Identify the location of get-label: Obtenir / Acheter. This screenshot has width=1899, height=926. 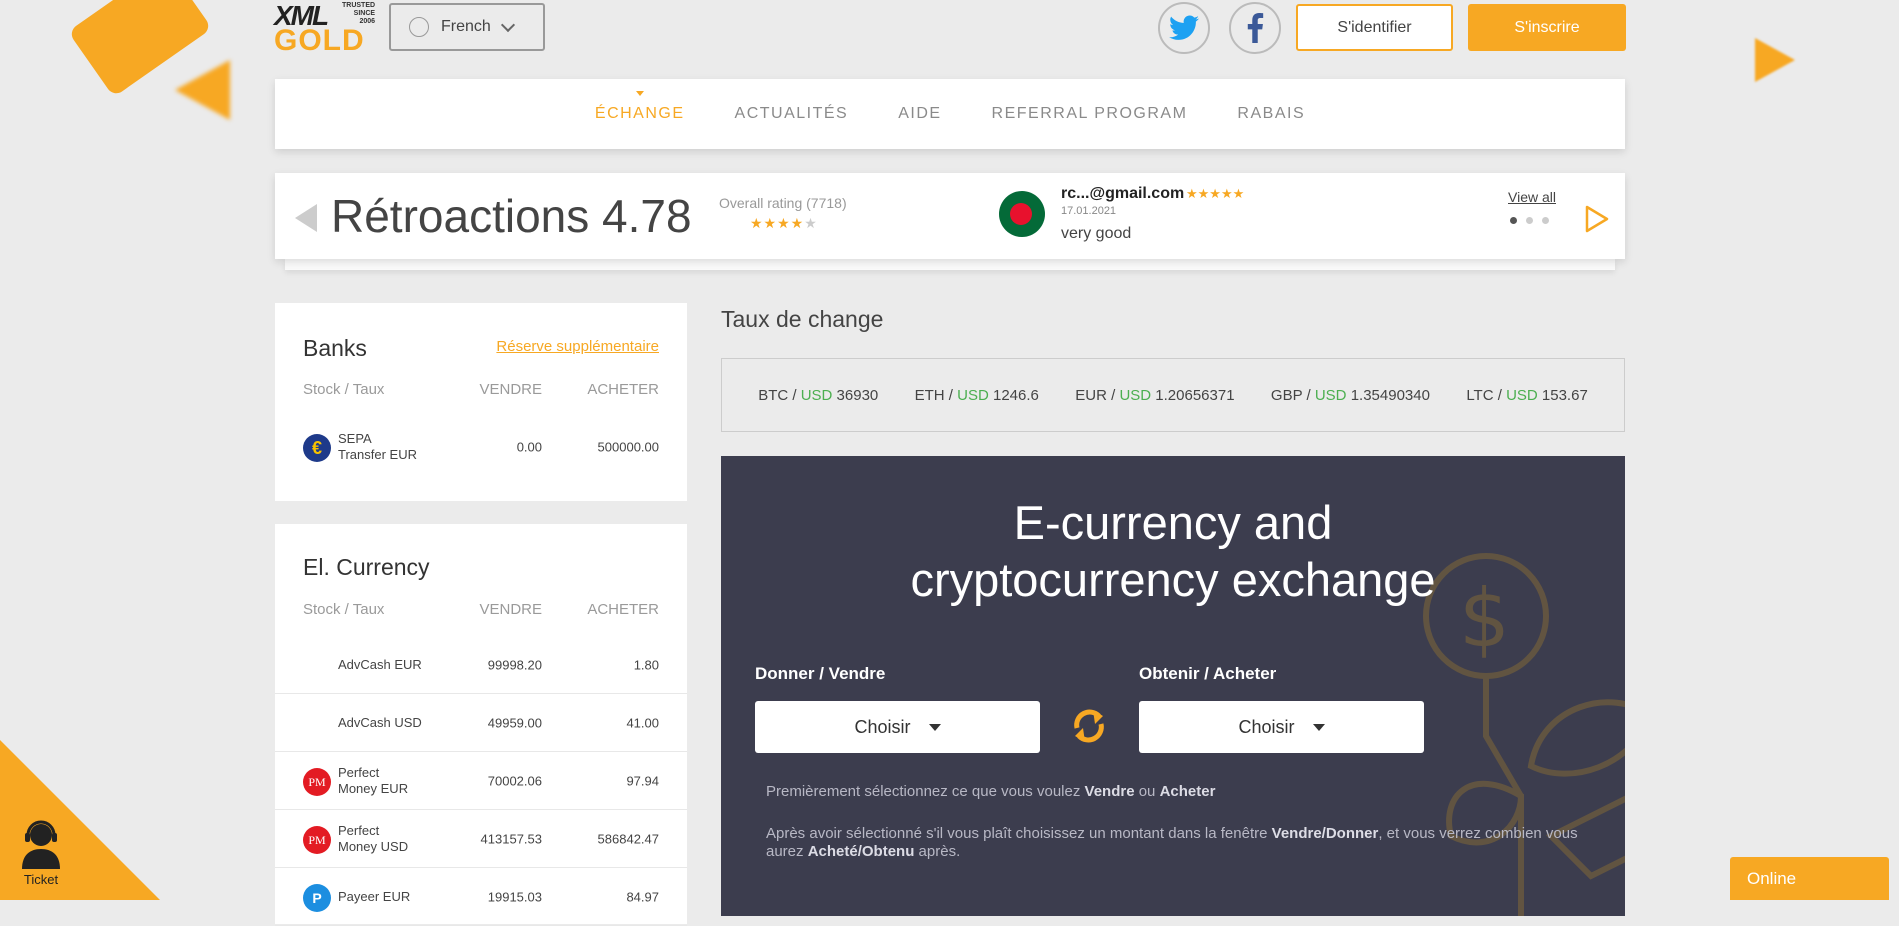
(1208, 673).